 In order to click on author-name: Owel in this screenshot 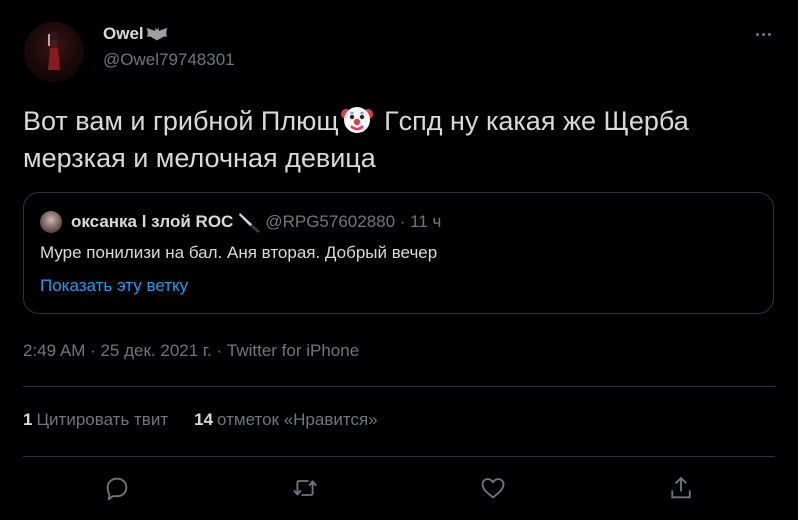, I will do `click(169, 34)`.